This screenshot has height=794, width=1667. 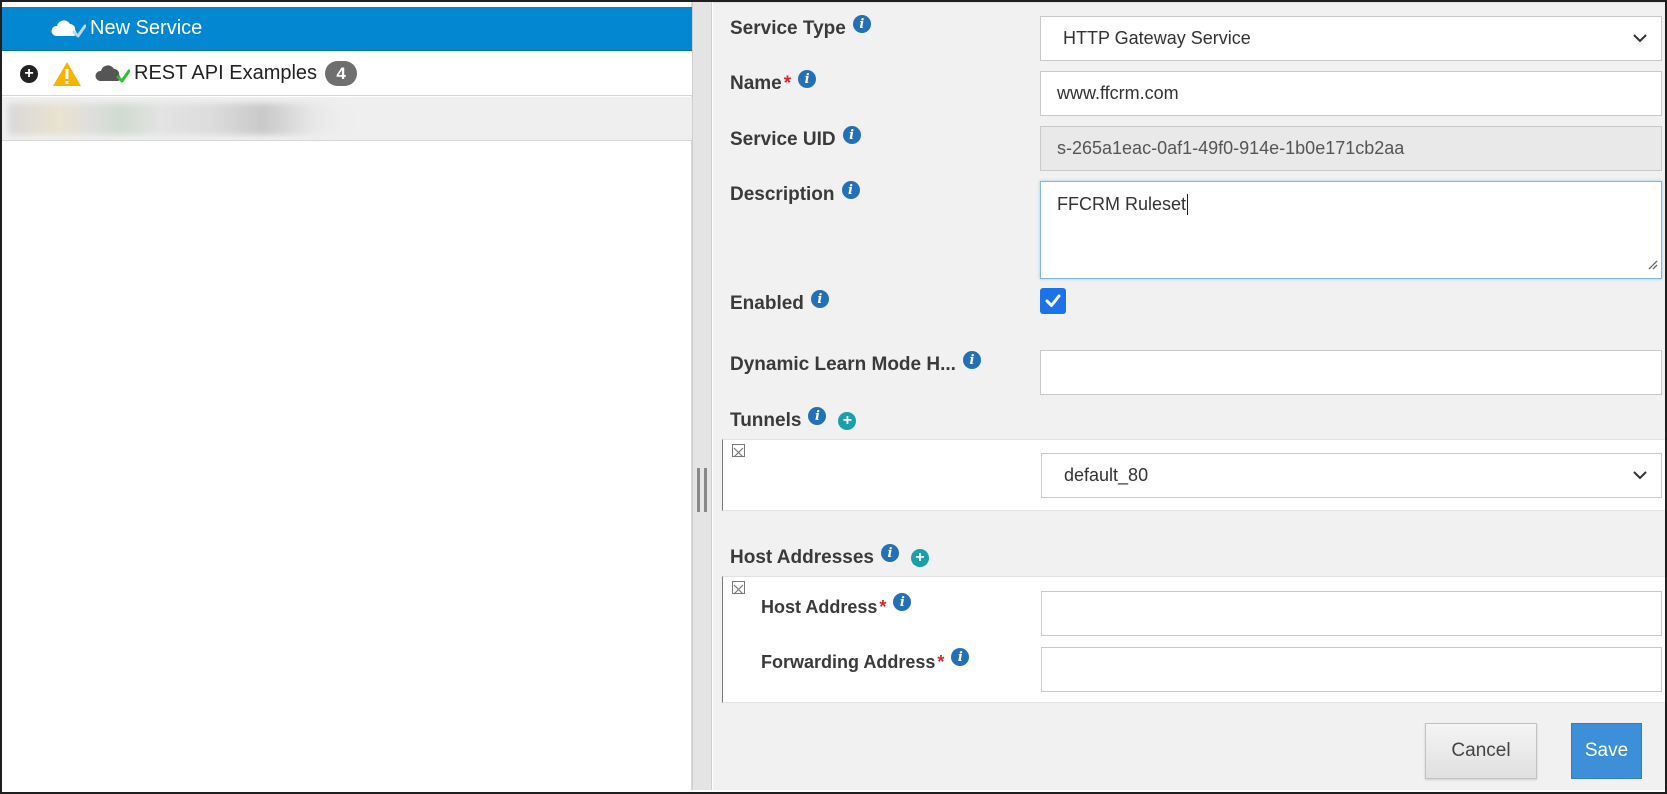 I want to click on save-button: Save, so click(x=1606, y=751).